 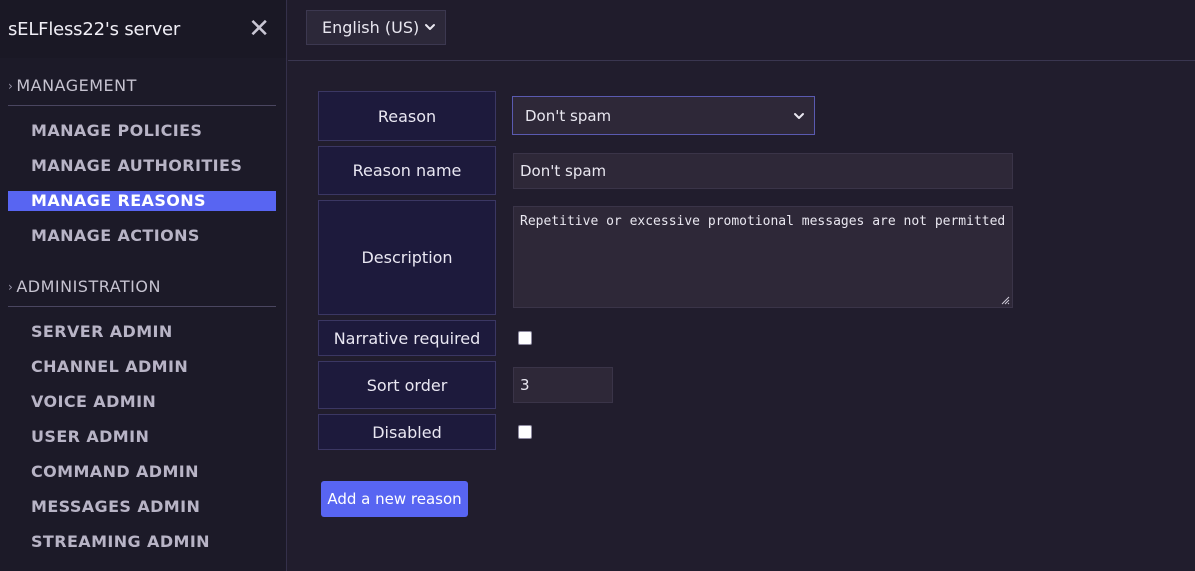 What do you see at coordinates (525, 432) in the screenshot?
I see `disabled-checkbox` at bounding box center [525, 432].